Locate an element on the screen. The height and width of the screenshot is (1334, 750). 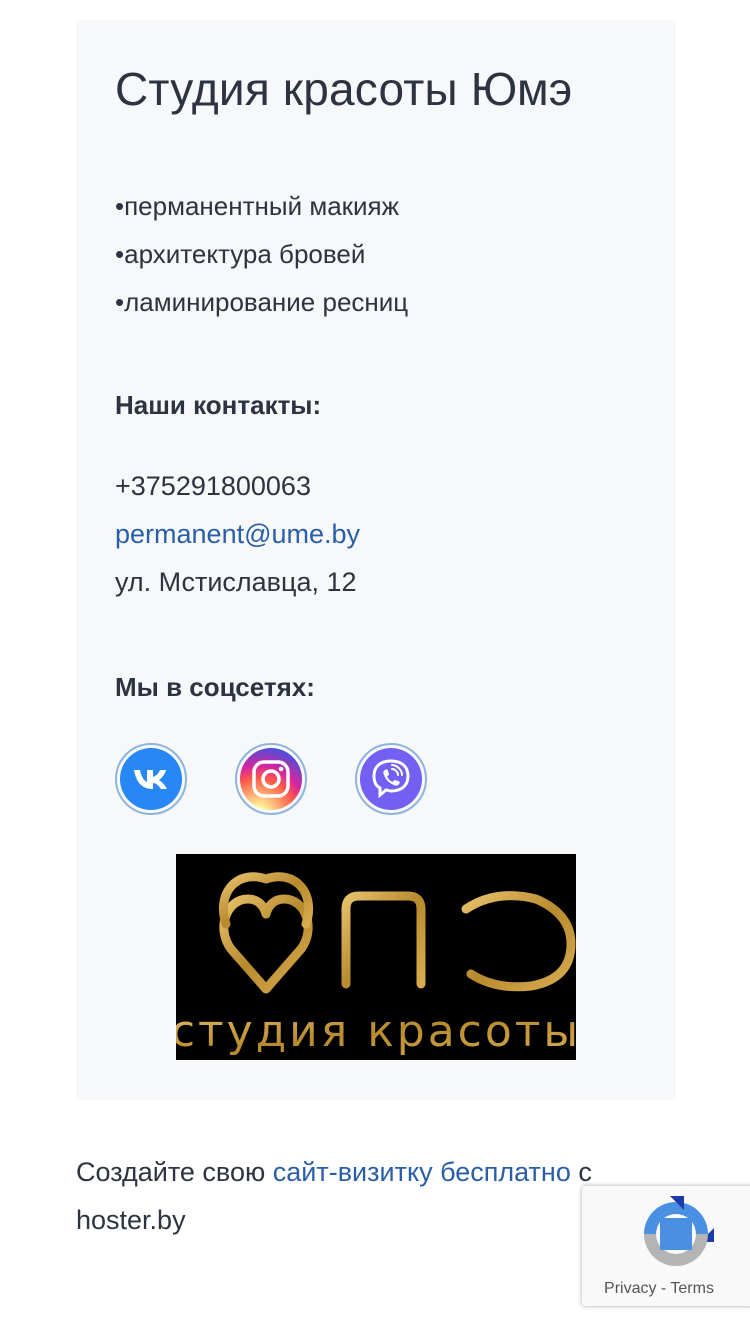
phone-number: +375291800063 is located at coordinates (237, 486).